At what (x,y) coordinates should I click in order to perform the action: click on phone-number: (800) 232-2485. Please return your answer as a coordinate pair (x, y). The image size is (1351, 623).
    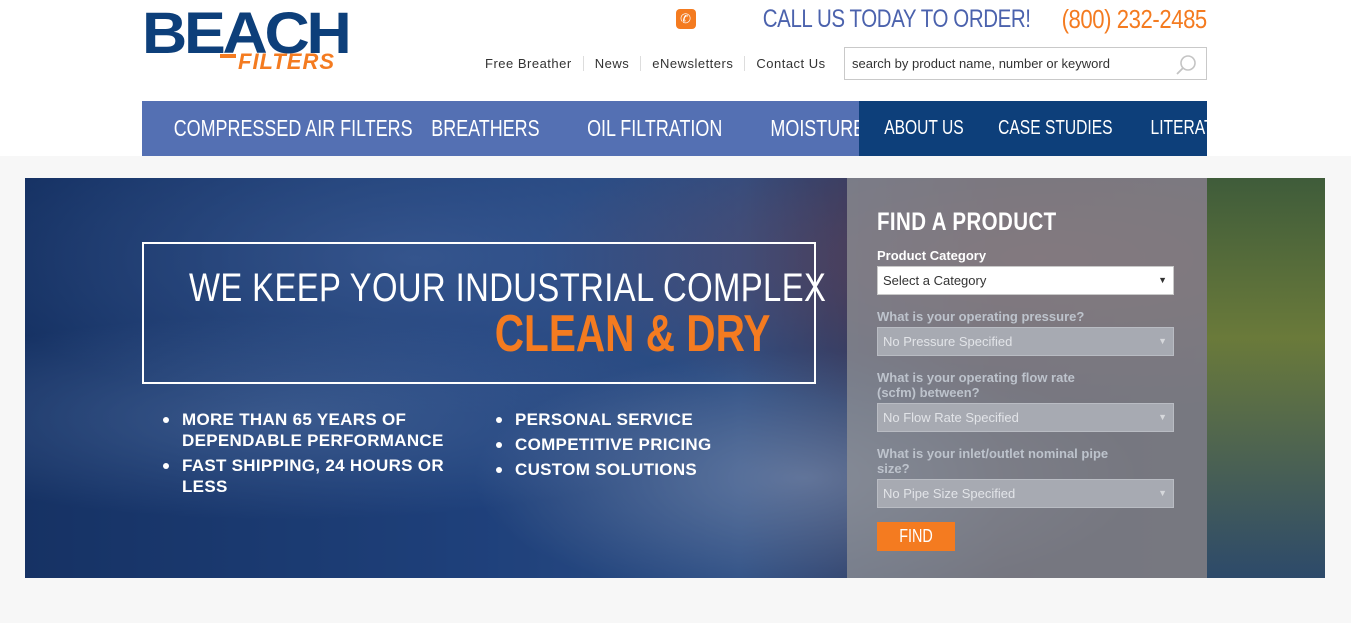
    Looking at the image, I should click on (1135, 19).